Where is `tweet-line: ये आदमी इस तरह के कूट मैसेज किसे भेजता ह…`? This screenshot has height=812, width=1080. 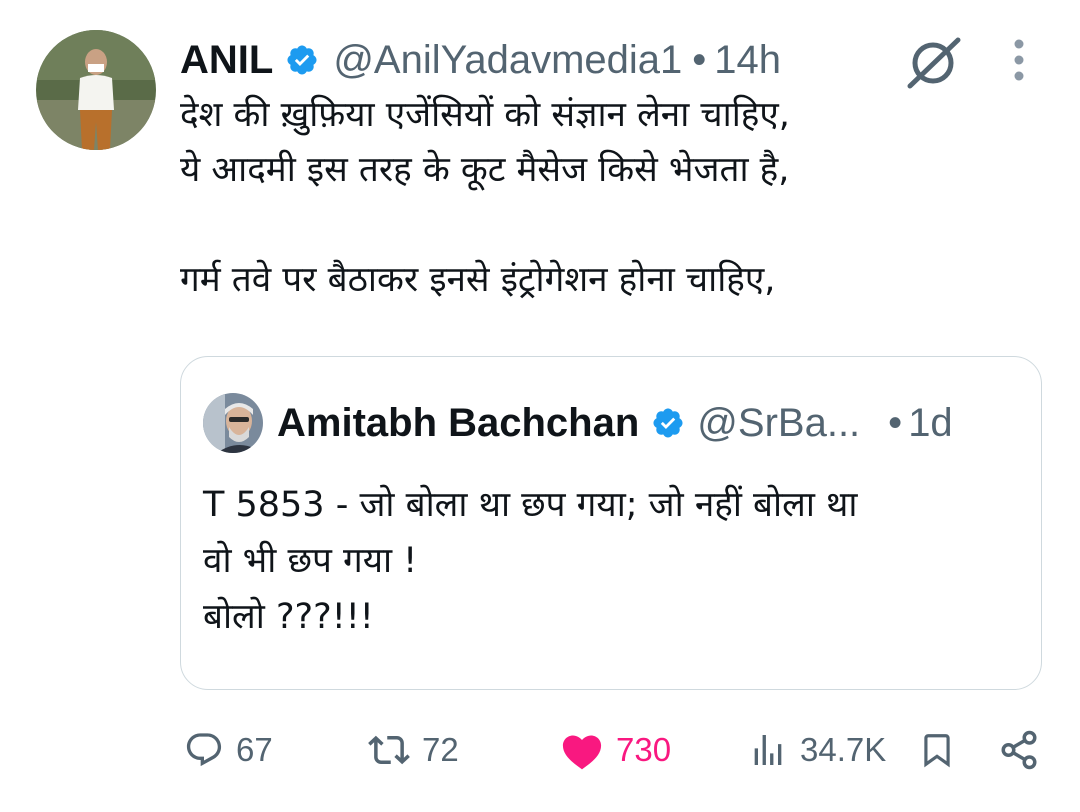
tweet-line: ये आदमी इस तरह के कूट मैसेज किसे भेजता ह… is located at coordinates (485, 170).